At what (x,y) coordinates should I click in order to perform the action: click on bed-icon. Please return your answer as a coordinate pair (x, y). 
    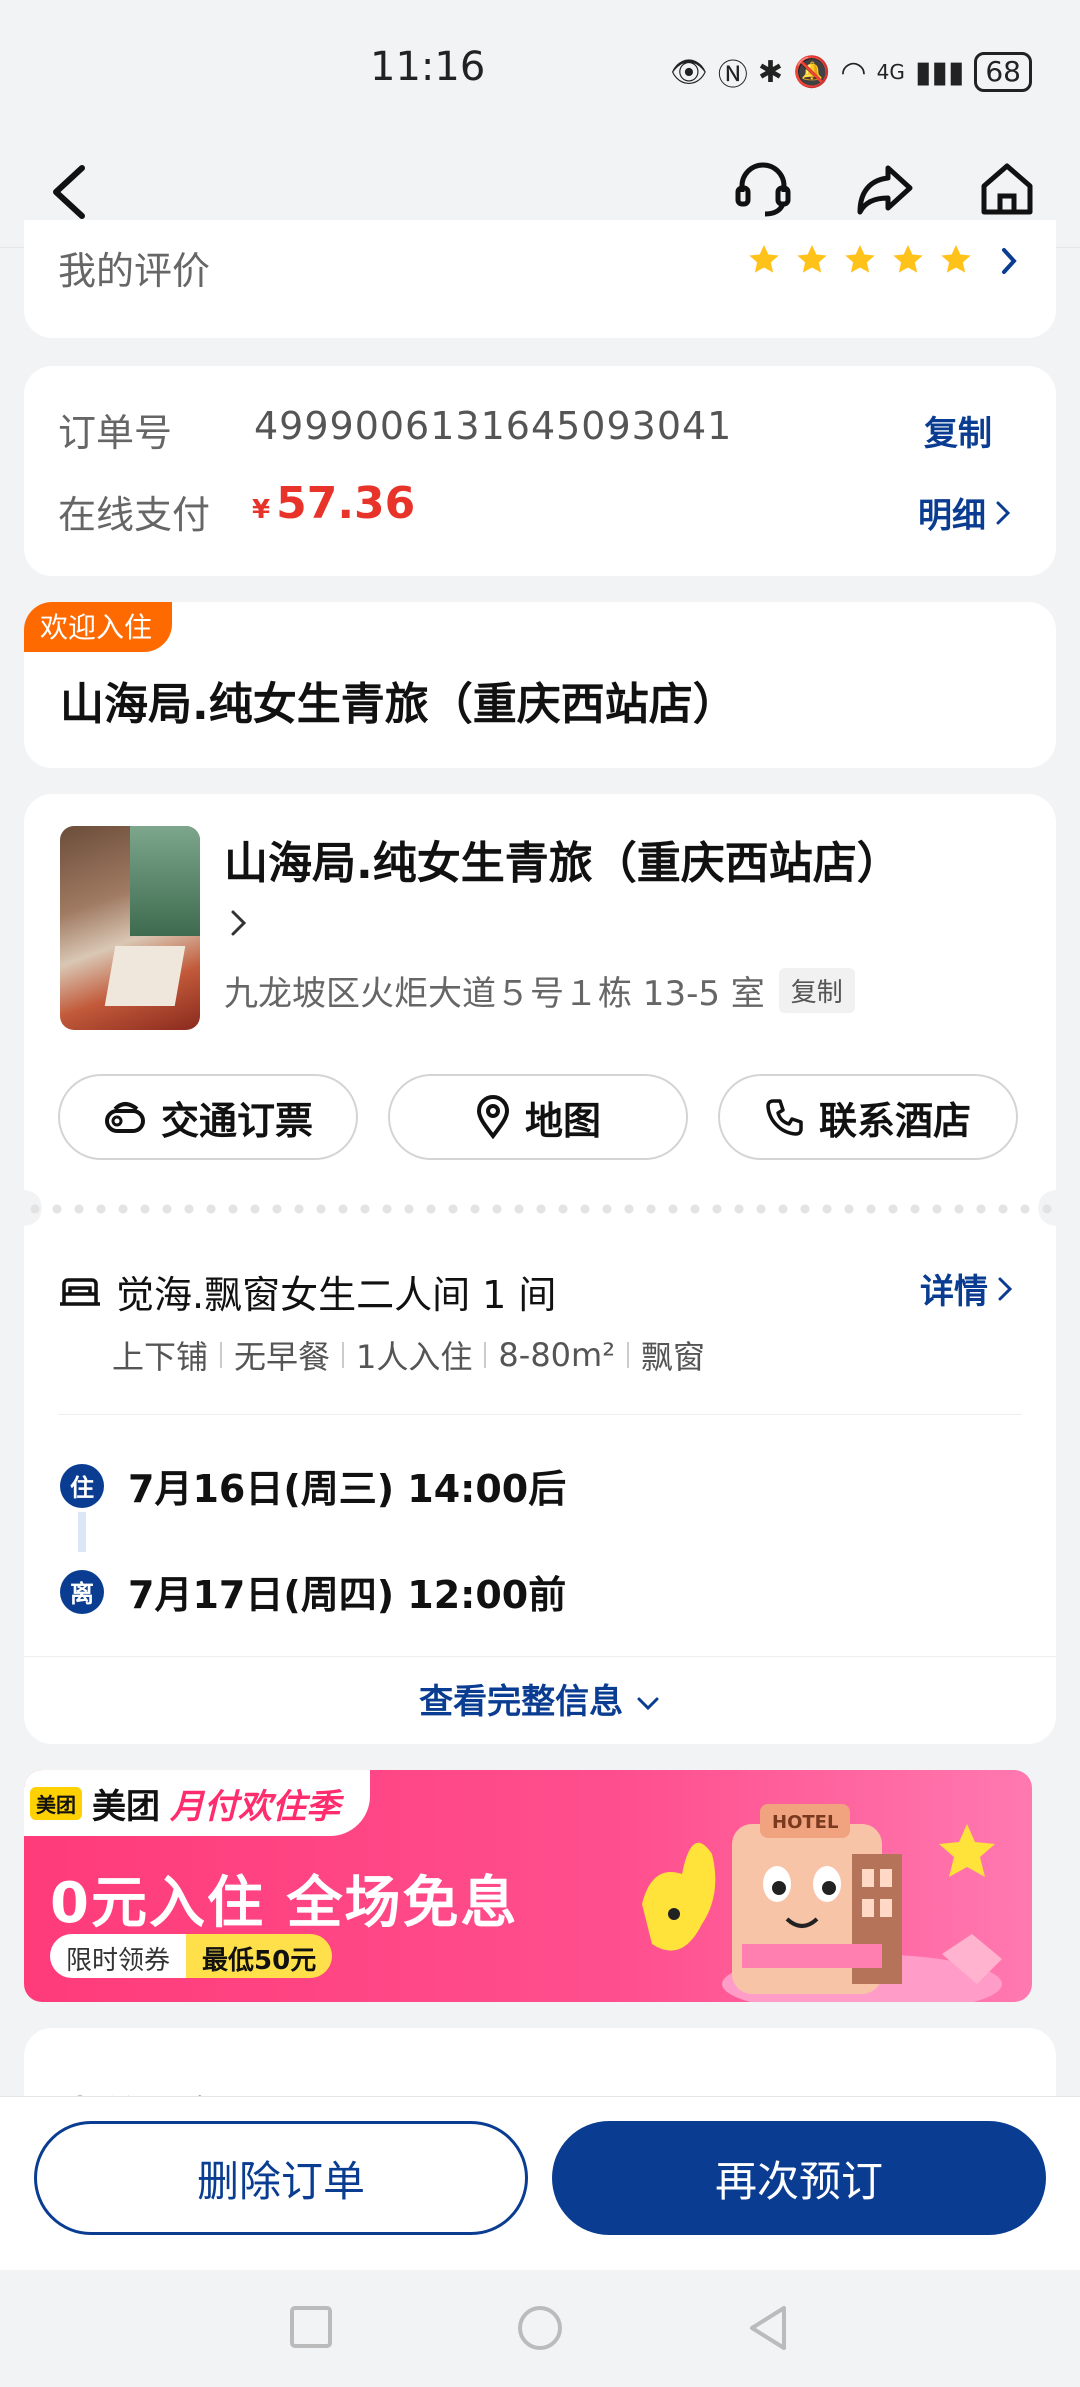
    Looking at the image, I should click on (80, 1291).